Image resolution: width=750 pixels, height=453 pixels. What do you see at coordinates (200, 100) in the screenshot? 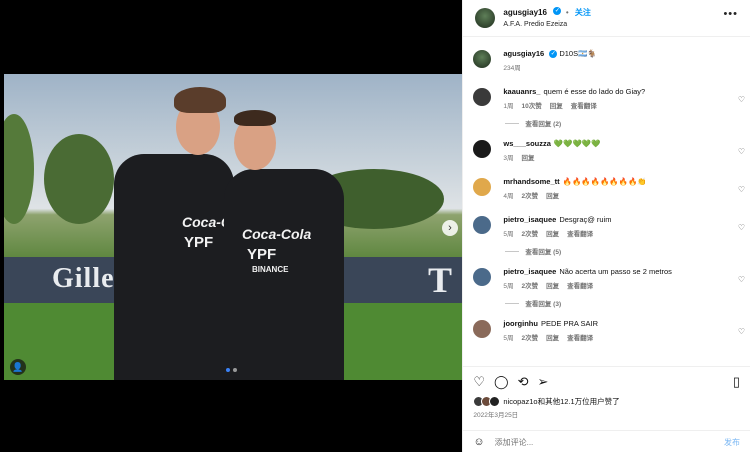
I see `player-left-hair` at bounding box center [200, 100].